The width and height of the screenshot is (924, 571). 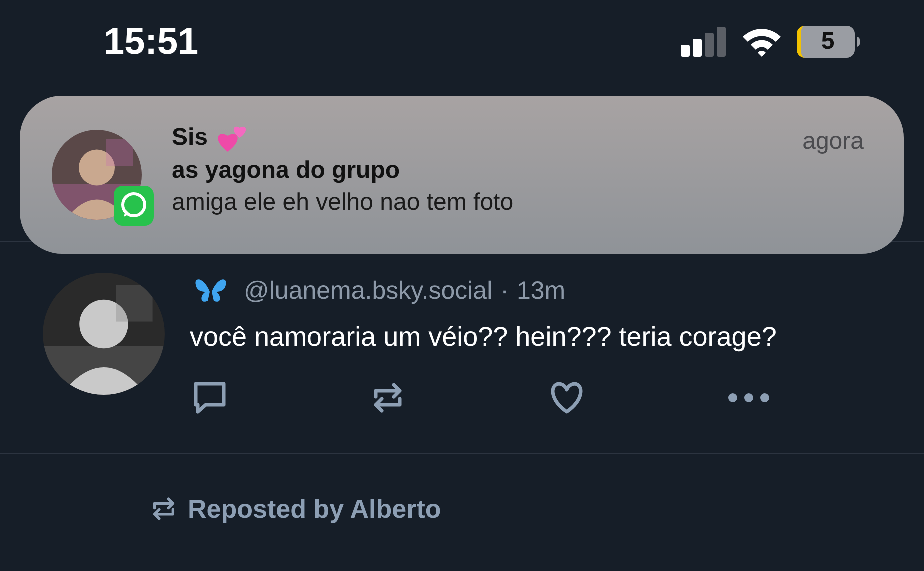 What do you see at coordinates (368, 291) in the screenshot?
I see `user-handle: @luanema.bsky.social` at bounding box center [368, 291].